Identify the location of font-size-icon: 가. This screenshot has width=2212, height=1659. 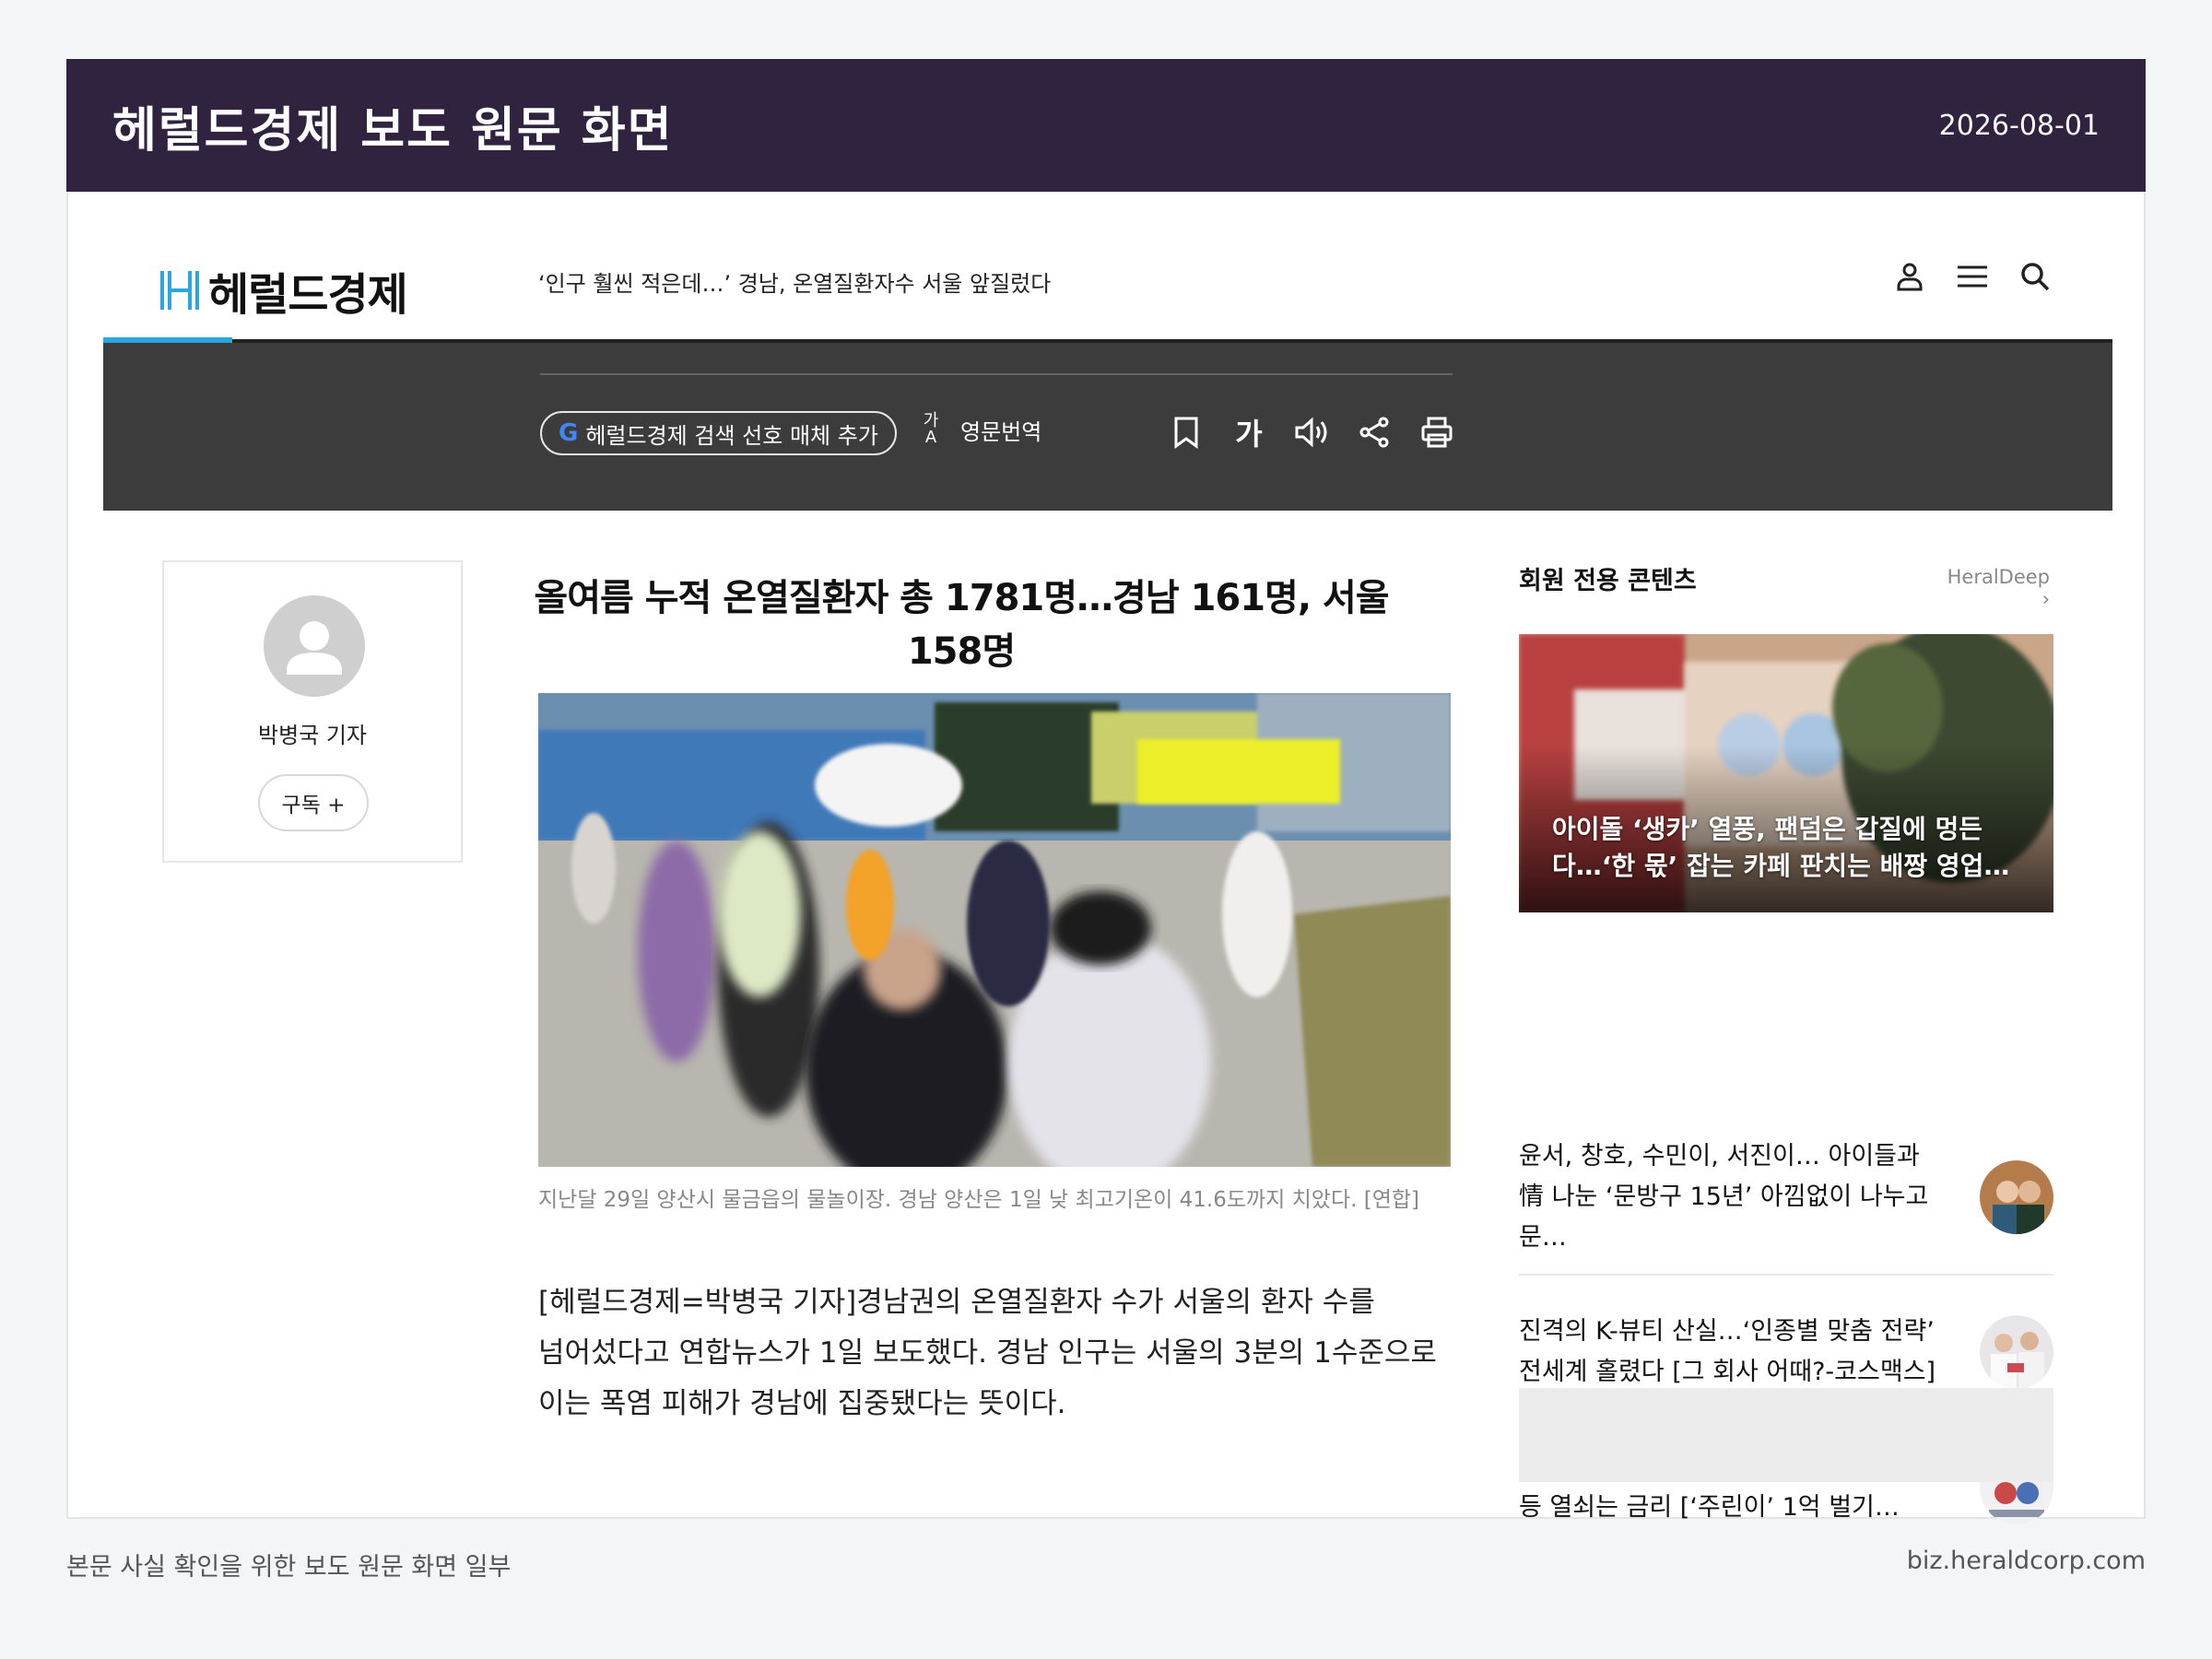
(1248, 432).